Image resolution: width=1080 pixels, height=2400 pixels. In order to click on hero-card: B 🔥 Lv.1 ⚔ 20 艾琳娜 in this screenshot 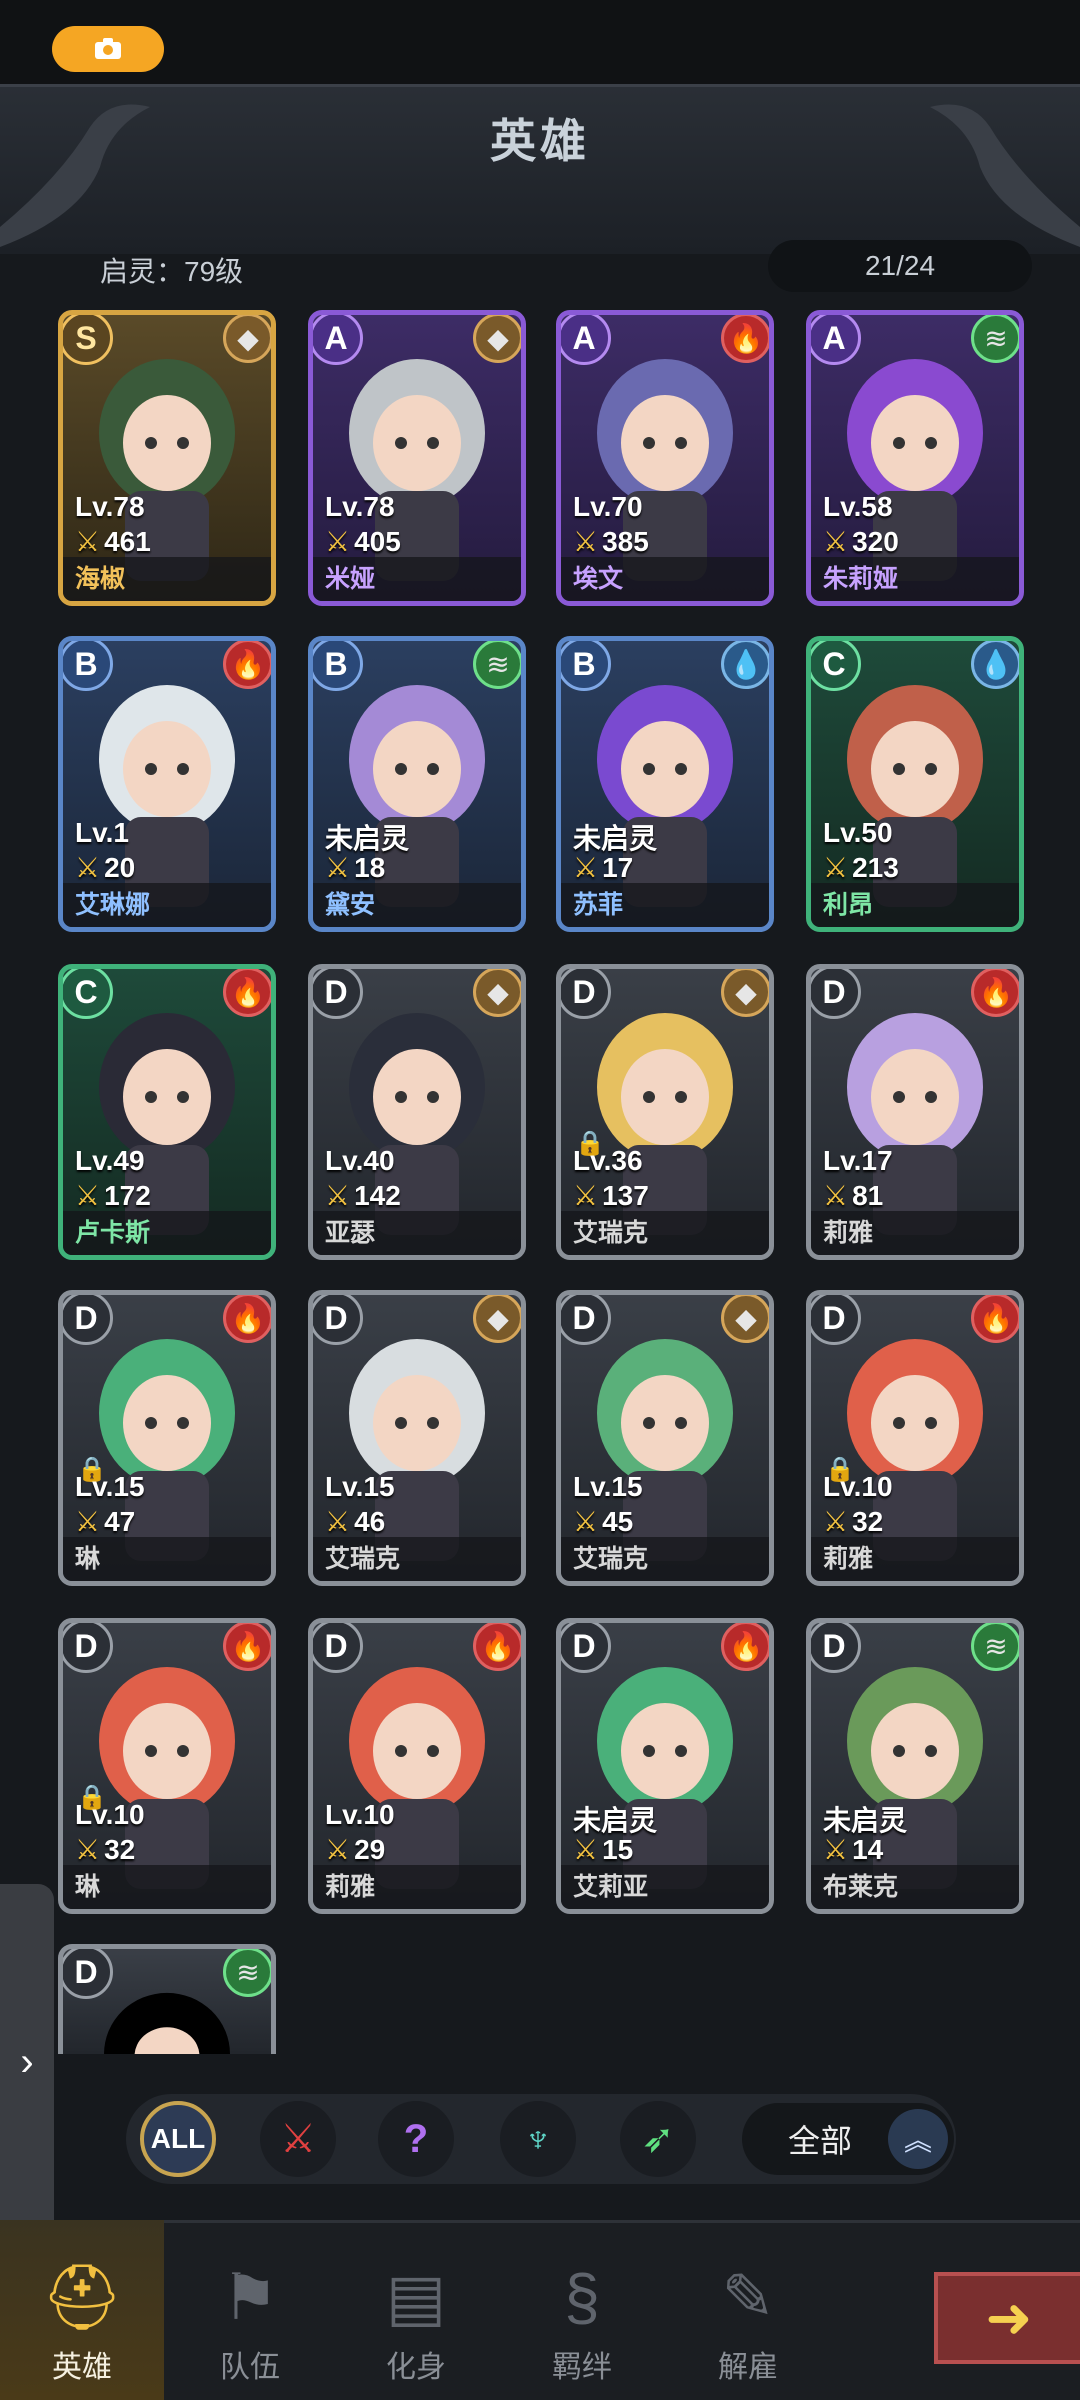, I will do `click(167, 784)`.